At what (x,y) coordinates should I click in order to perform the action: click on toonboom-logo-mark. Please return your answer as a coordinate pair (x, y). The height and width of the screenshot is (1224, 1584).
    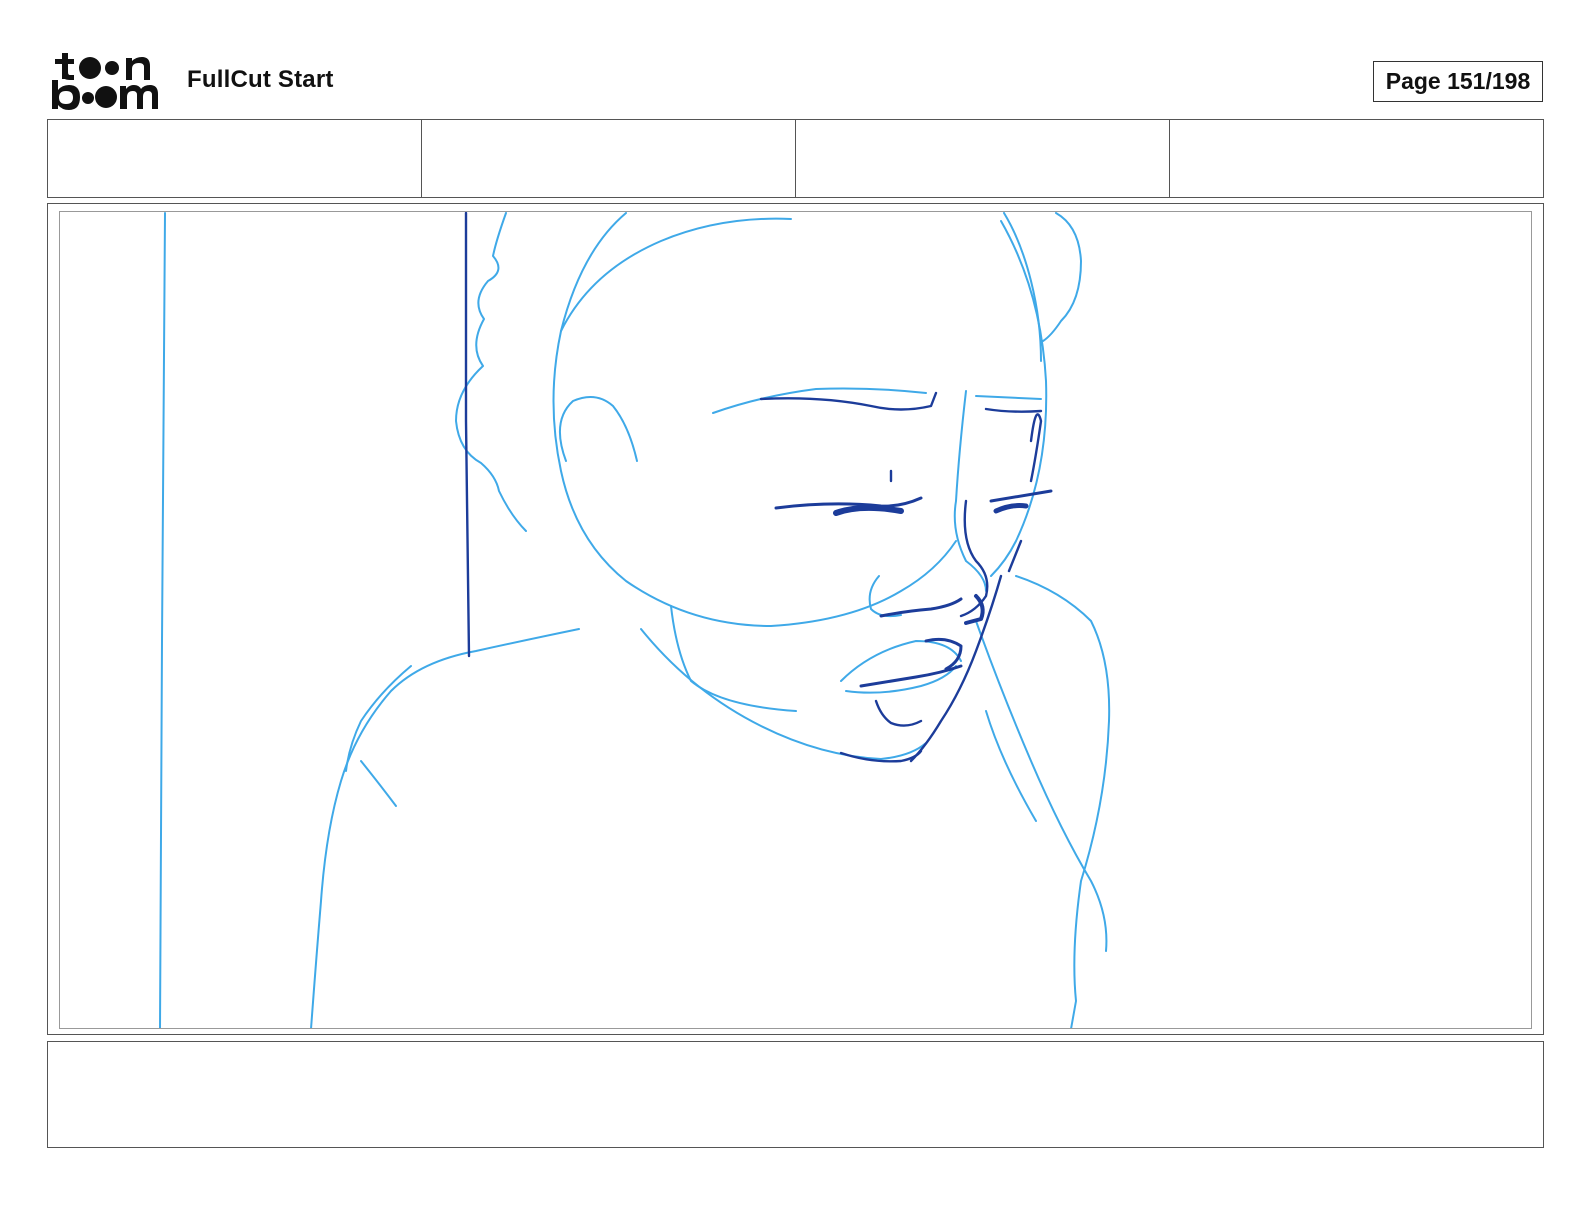
    Looking at the image, I should click on (105, 81).